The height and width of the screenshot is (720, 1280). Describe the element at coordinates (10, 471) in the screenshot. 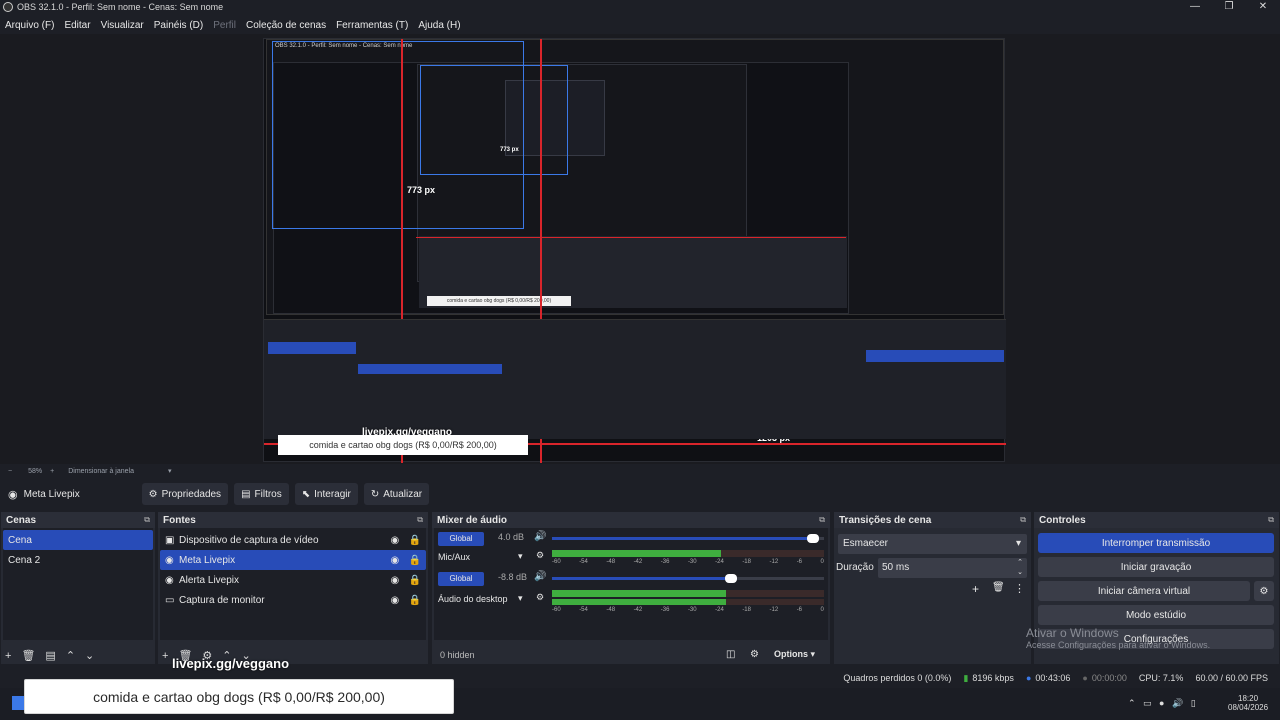

I see `zoom-minus-icon: −` at that location.